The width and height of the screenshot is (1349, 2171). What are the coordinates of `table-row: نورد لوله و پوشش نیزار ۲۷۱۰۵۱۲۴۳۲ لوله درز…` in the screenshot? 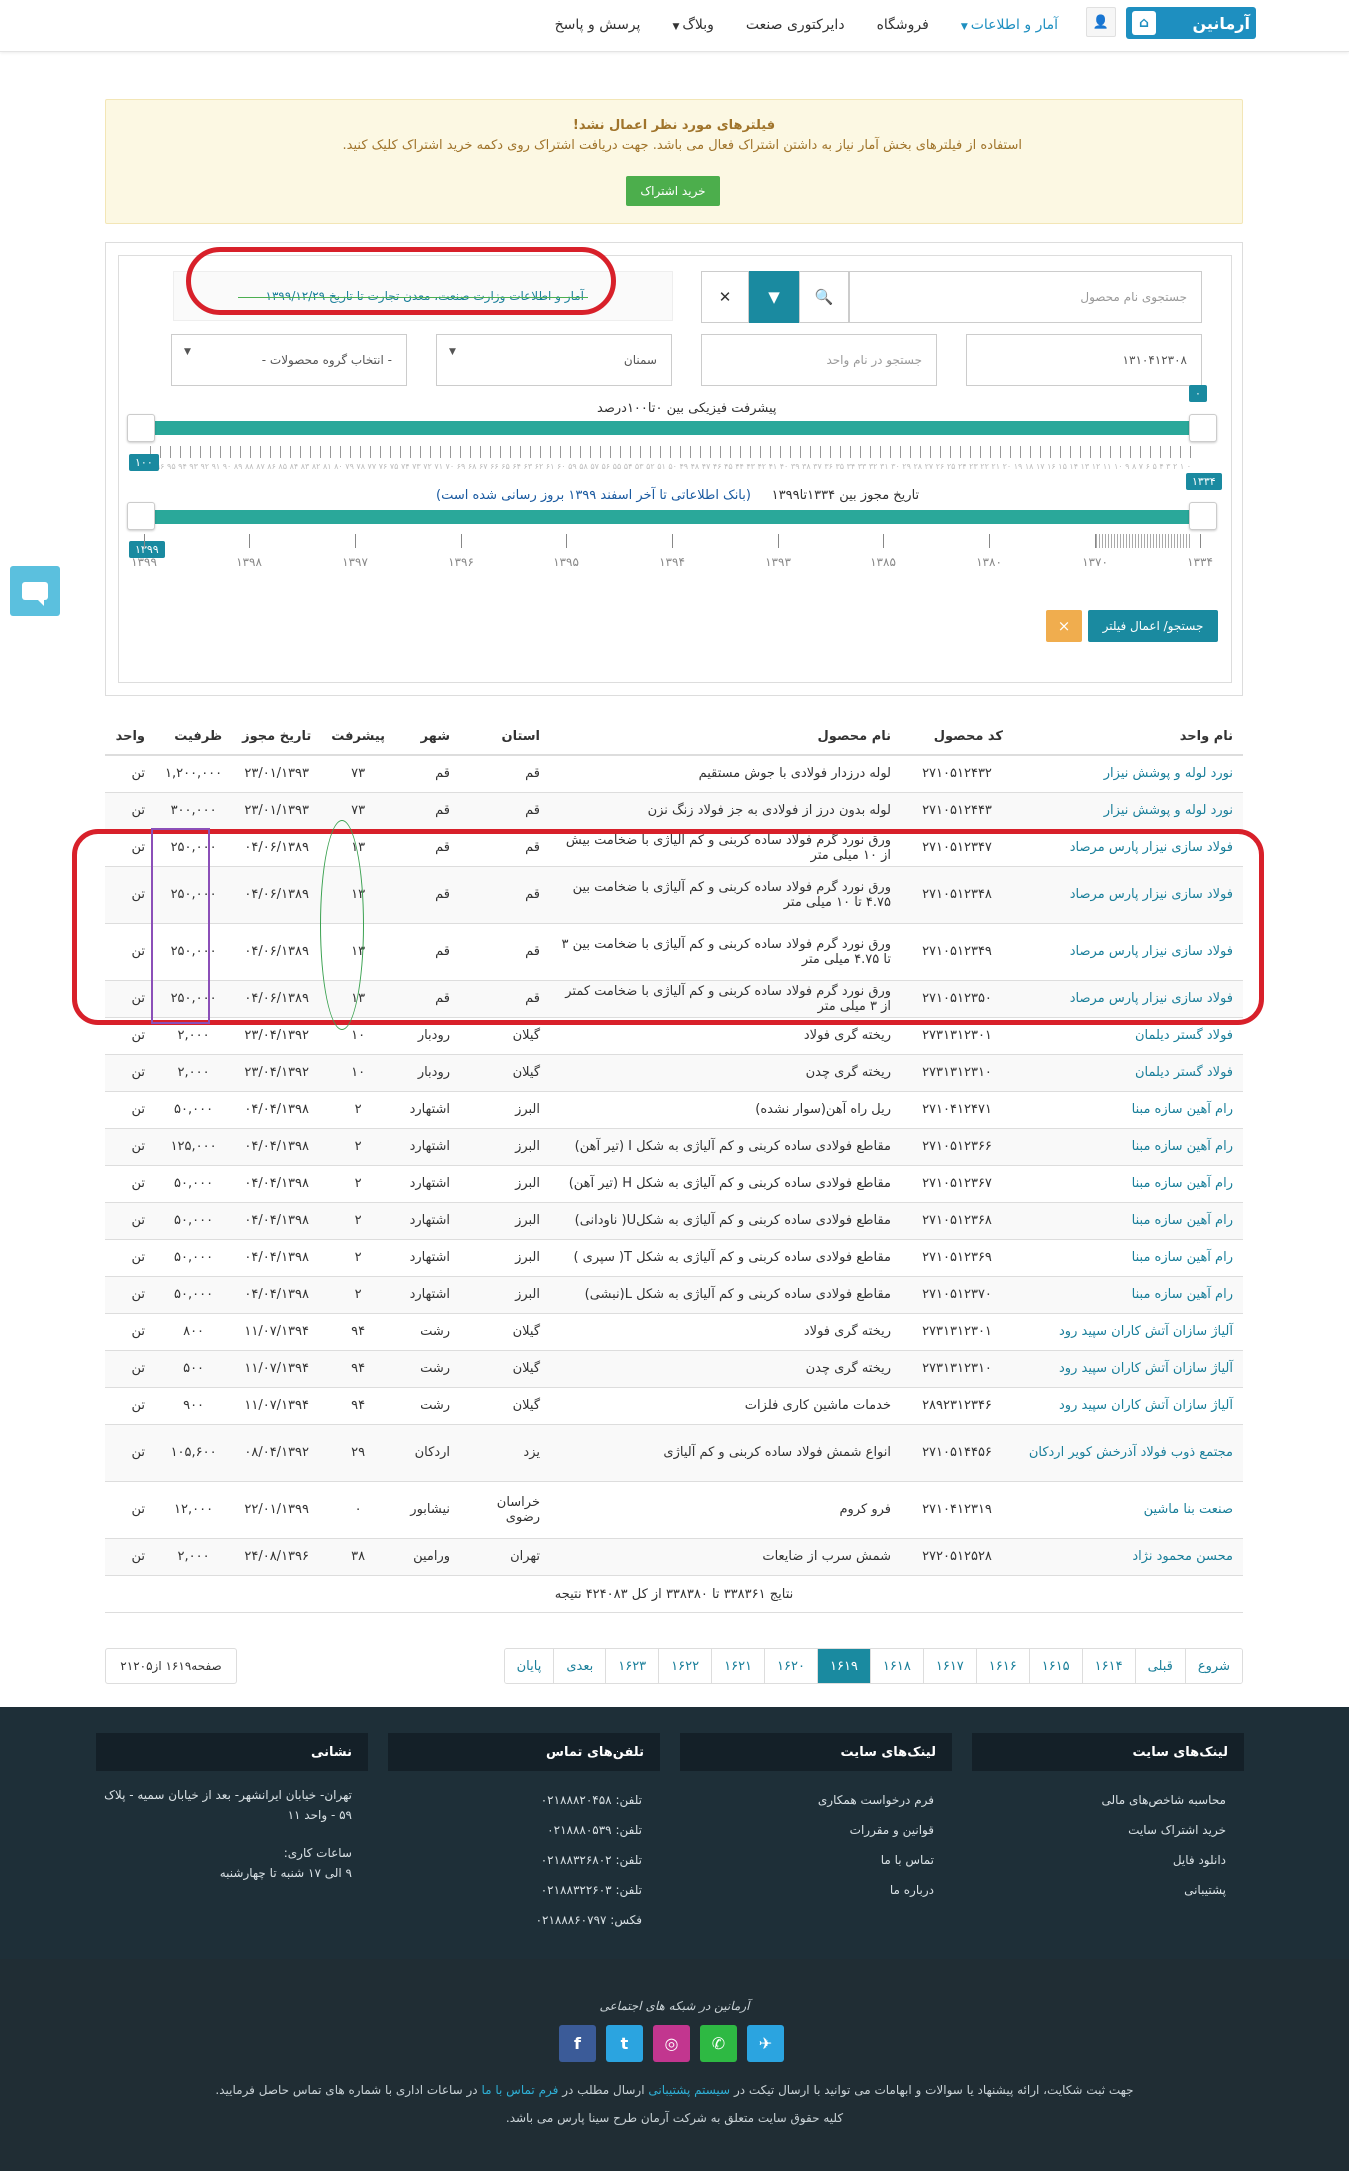 It's located at (674, 773).